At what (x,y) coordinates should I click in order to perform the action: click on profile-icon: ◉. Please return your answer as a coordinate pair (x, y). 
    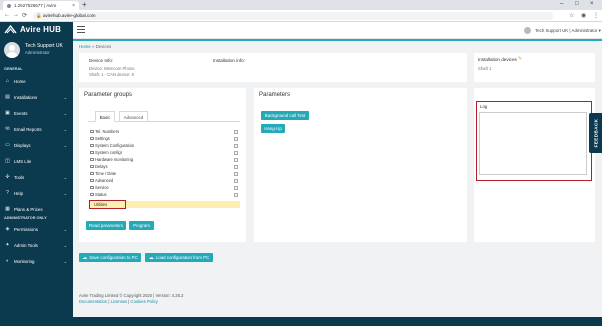
    Looking at the image, I should click on (583, 15).